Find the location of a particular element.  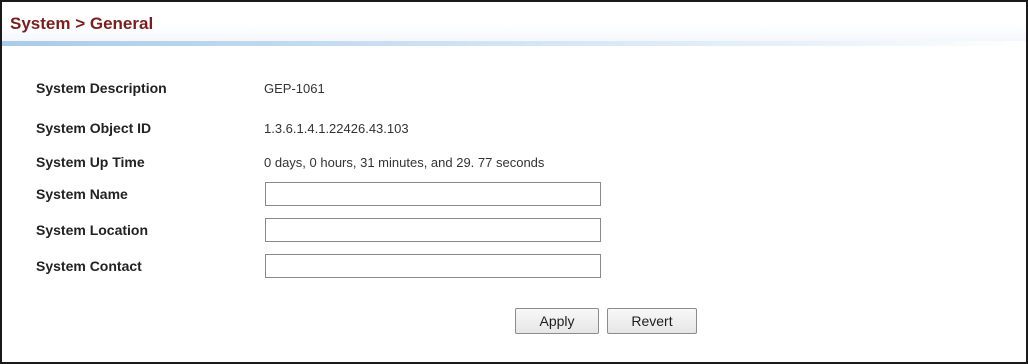

system-object-id-label: System Object ID is located at coordinates (94, 128).